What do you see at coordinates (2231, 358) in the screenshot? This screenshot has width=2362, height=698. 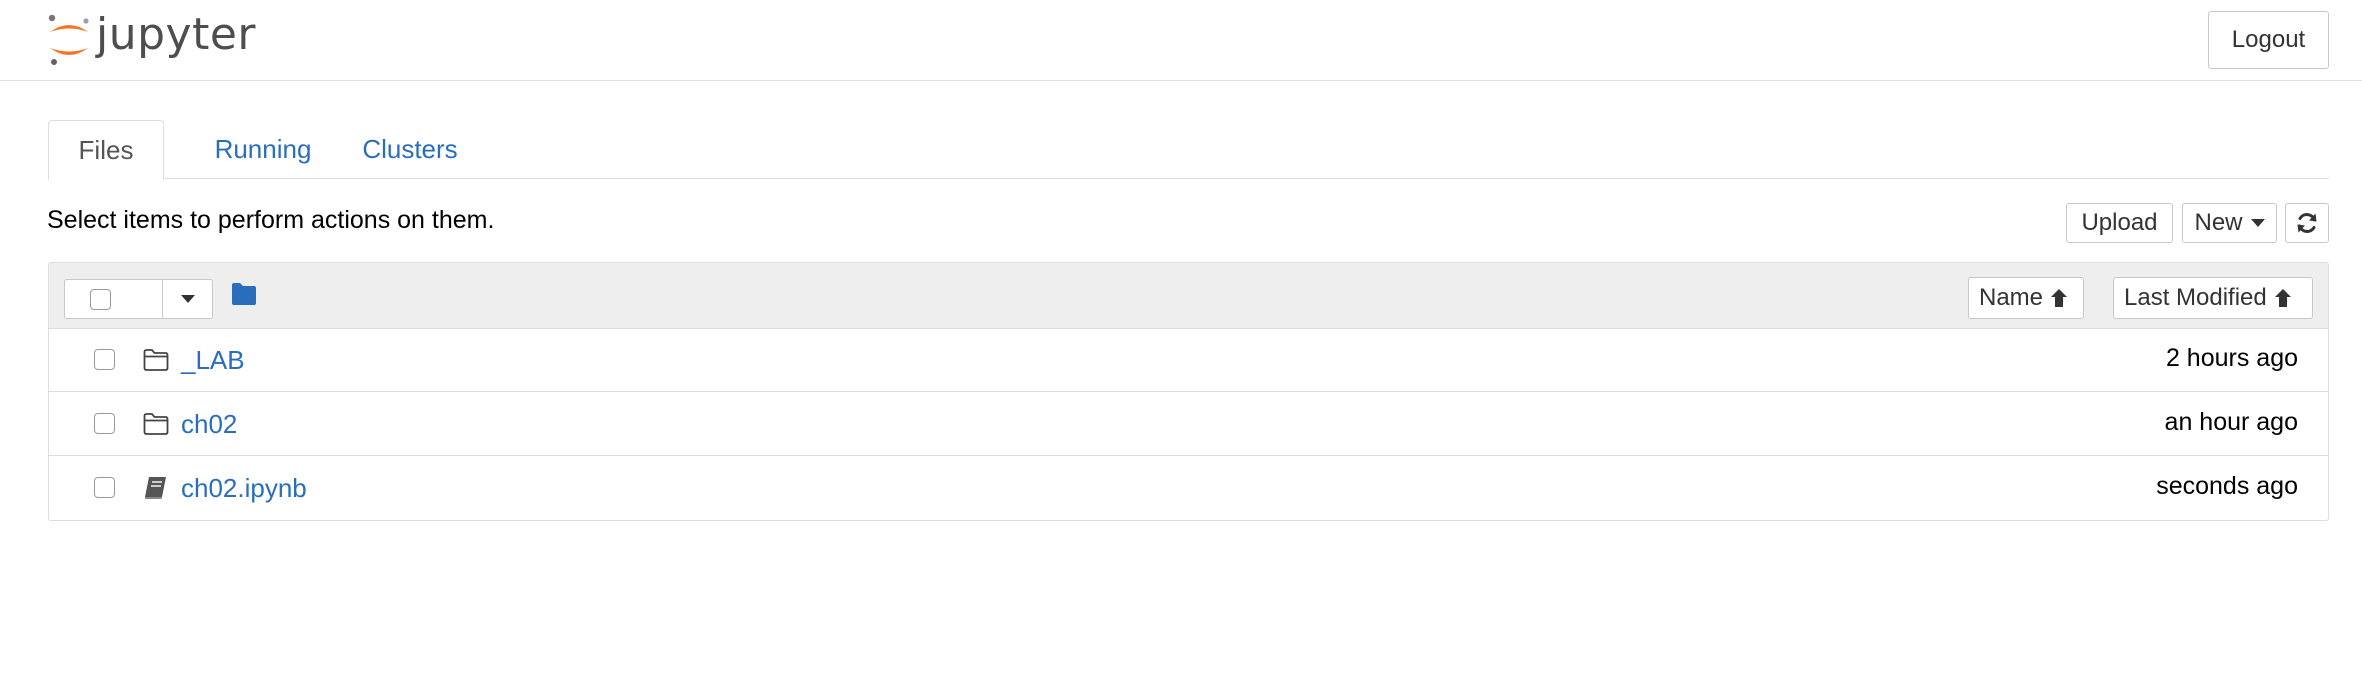 I see `item-modified: 2 hours ago` at bounding box center [2231, 358].